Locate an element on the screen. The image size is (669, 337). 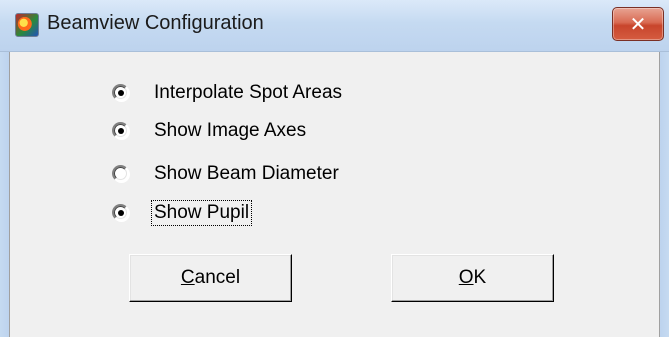
radio-show-image-axes is located at coordinates (121, 131).